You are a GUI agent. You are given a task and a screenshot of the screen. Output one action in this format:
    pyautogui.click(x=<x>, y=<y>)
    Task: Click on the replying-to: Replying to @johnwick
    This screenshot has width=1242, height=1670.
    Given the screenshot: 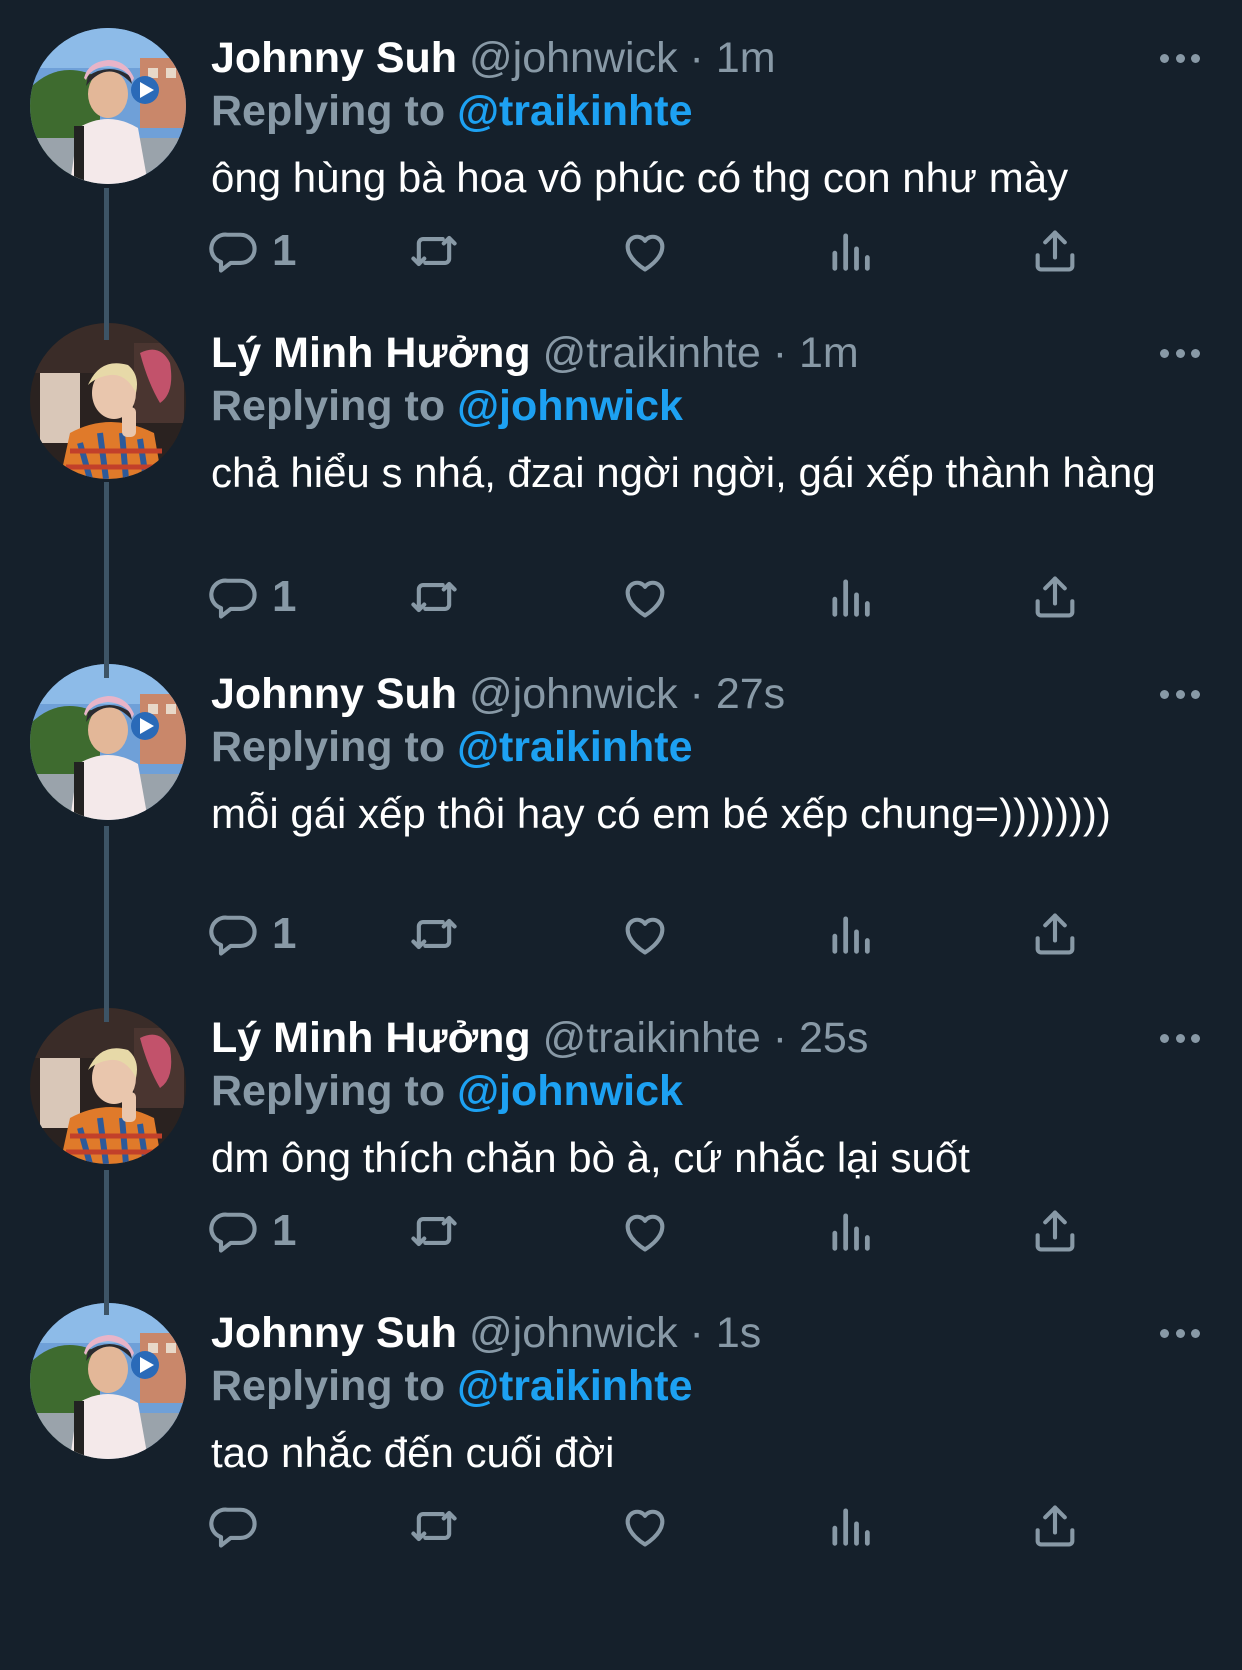 What is the action you would take?
    pyautogui.click(x=447, y=406)
    